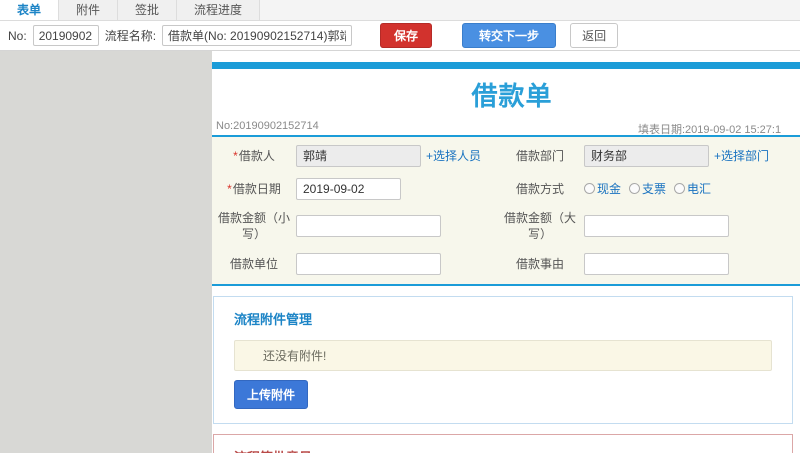 The image size is (800, 453). What do you see at coordinates (741, 155) in the screenshot?
I see `select-department-link: +选择部门` at bounding box center [741, 155].